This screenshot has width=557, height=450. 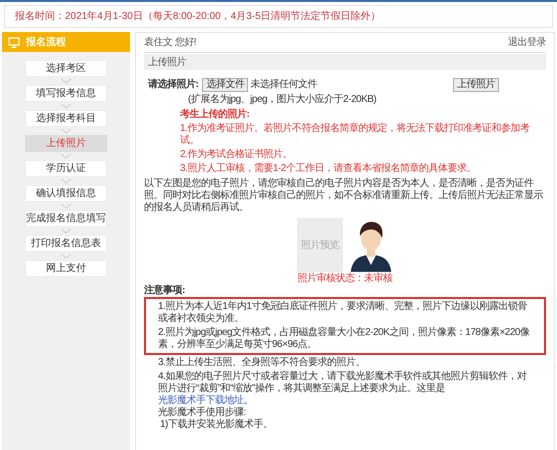 I want to click on sidebar-title: 报名流程, so click(x=46, y=42).